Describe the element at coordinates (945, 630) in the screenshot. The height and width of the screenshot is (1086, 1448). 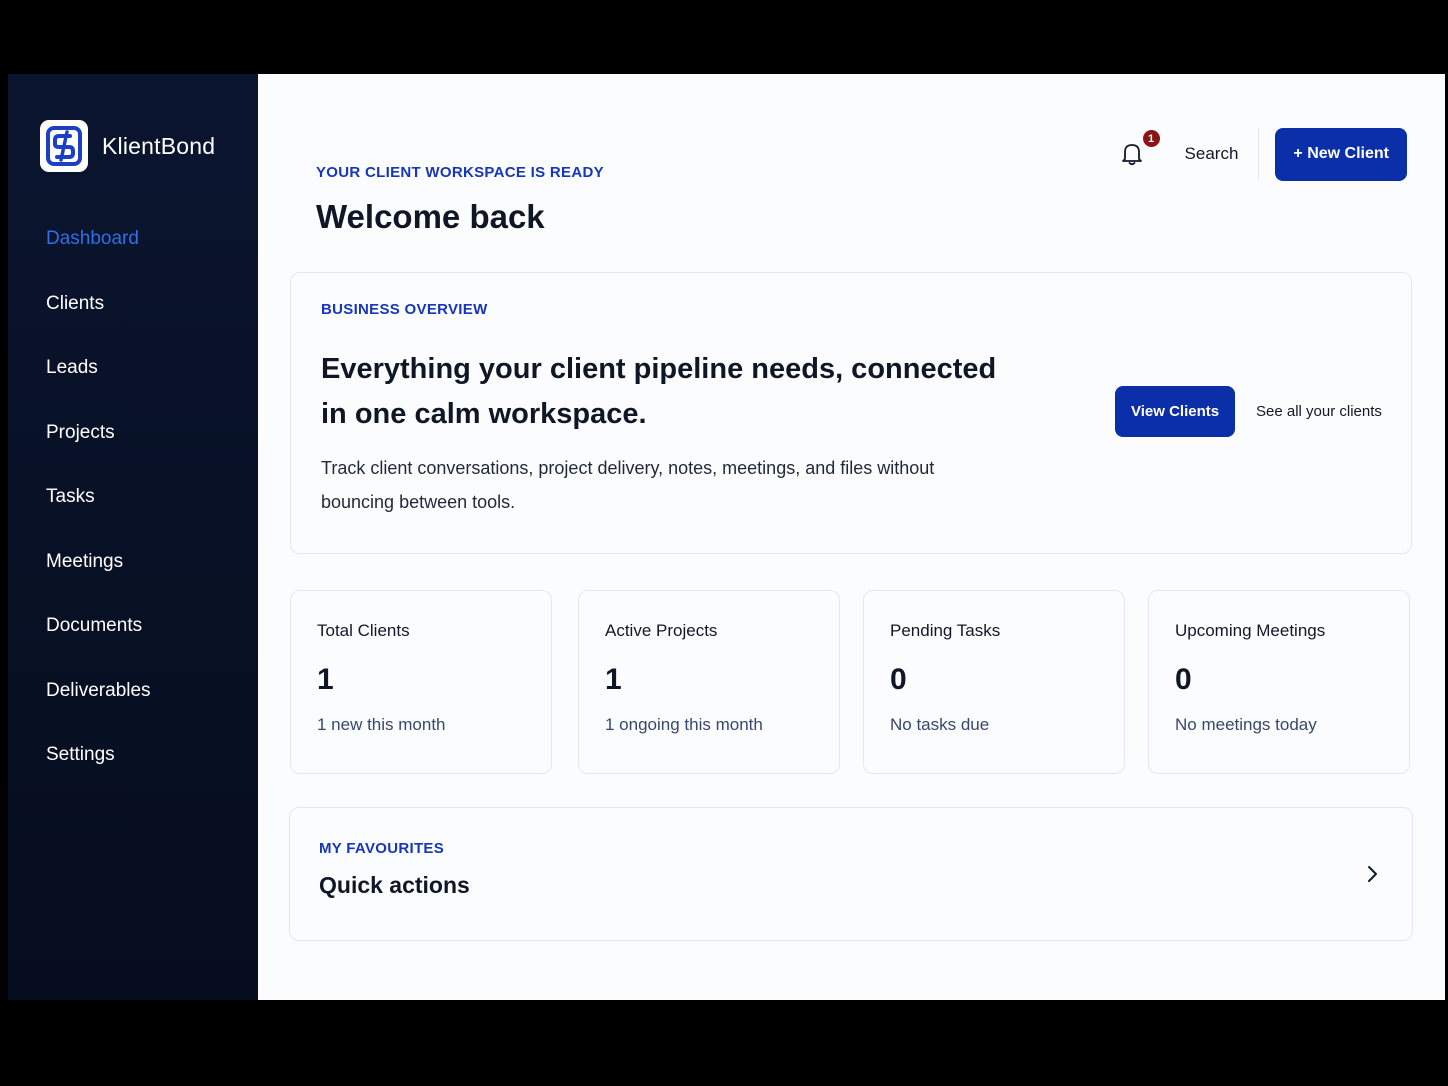
I see `stat-label: Pending Tasks` at that location.